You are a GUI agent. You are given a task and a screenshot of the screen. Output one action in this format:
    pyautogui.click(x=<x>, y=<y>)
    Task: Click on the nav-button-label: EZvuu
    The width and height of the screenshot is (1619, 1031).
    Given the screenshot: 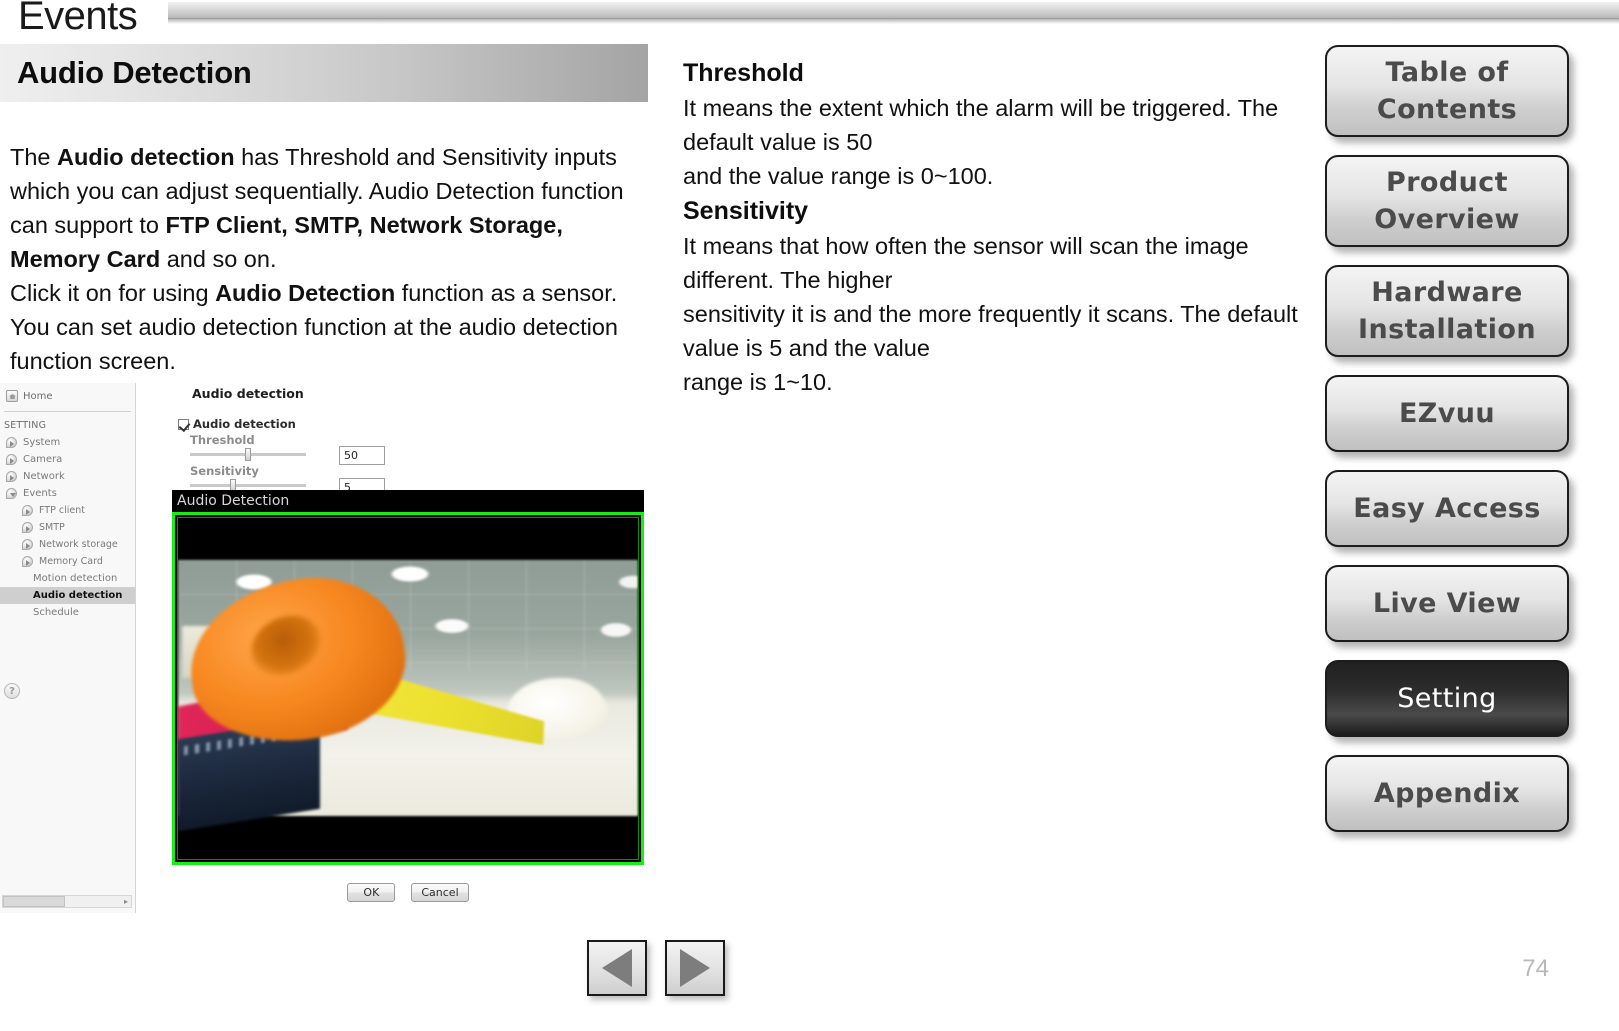 What is the action you would take?
    pyautogui.click(x=1447, y=413)
    